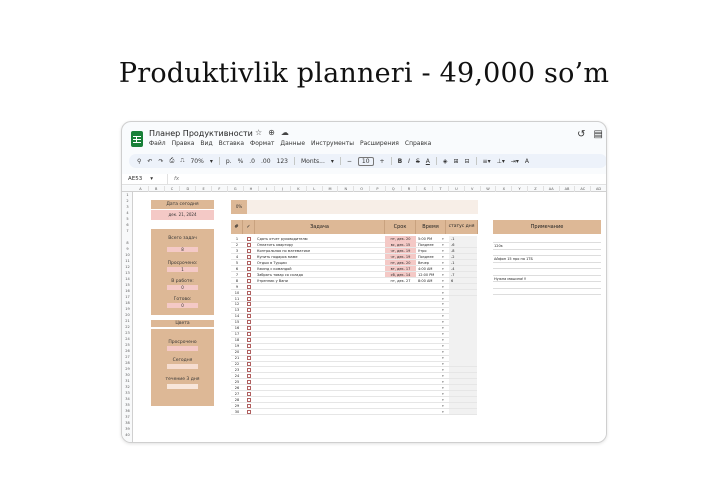 The height and width of the screenshot is (488, 728). I want to click on row-number: 14, so click(127, 279).